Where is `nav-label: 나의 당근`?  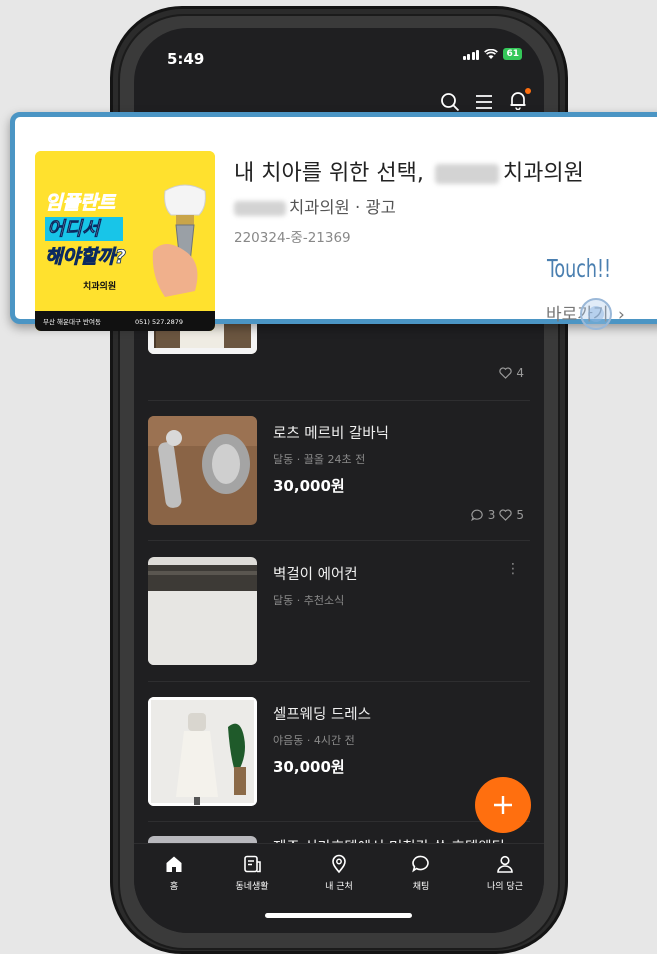
nav-label: 나의 당근 is located at coordinates (505, 887).